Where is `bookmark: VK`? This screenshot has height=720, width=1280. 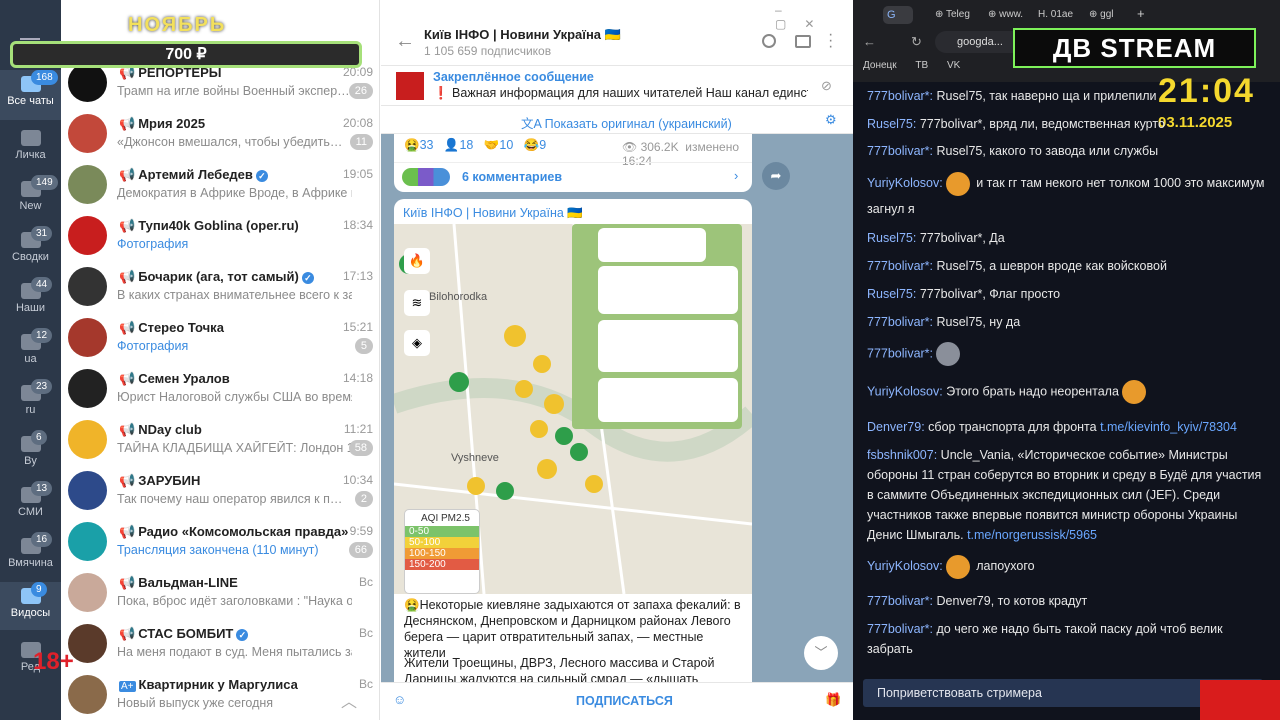
bookmark: VK is located at coordinates (953, 65).